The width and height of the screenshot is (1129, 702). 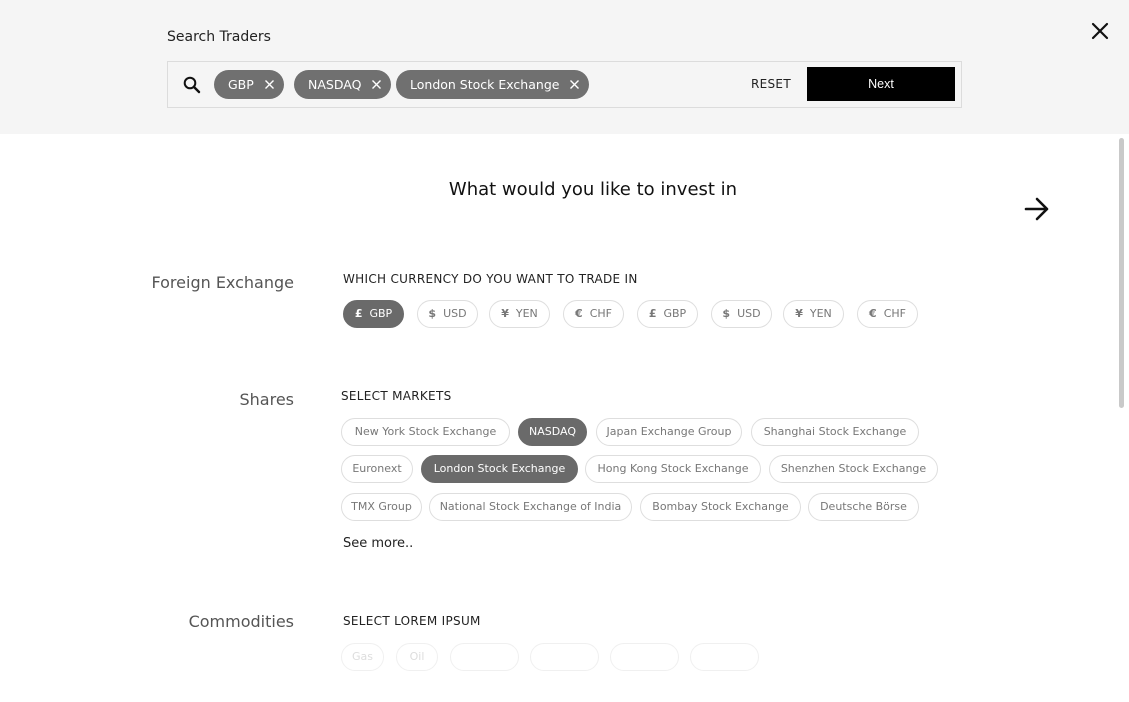 I want to click on section-subtitle-shares: SELECT MARKETS, so click(x=396, y=396).